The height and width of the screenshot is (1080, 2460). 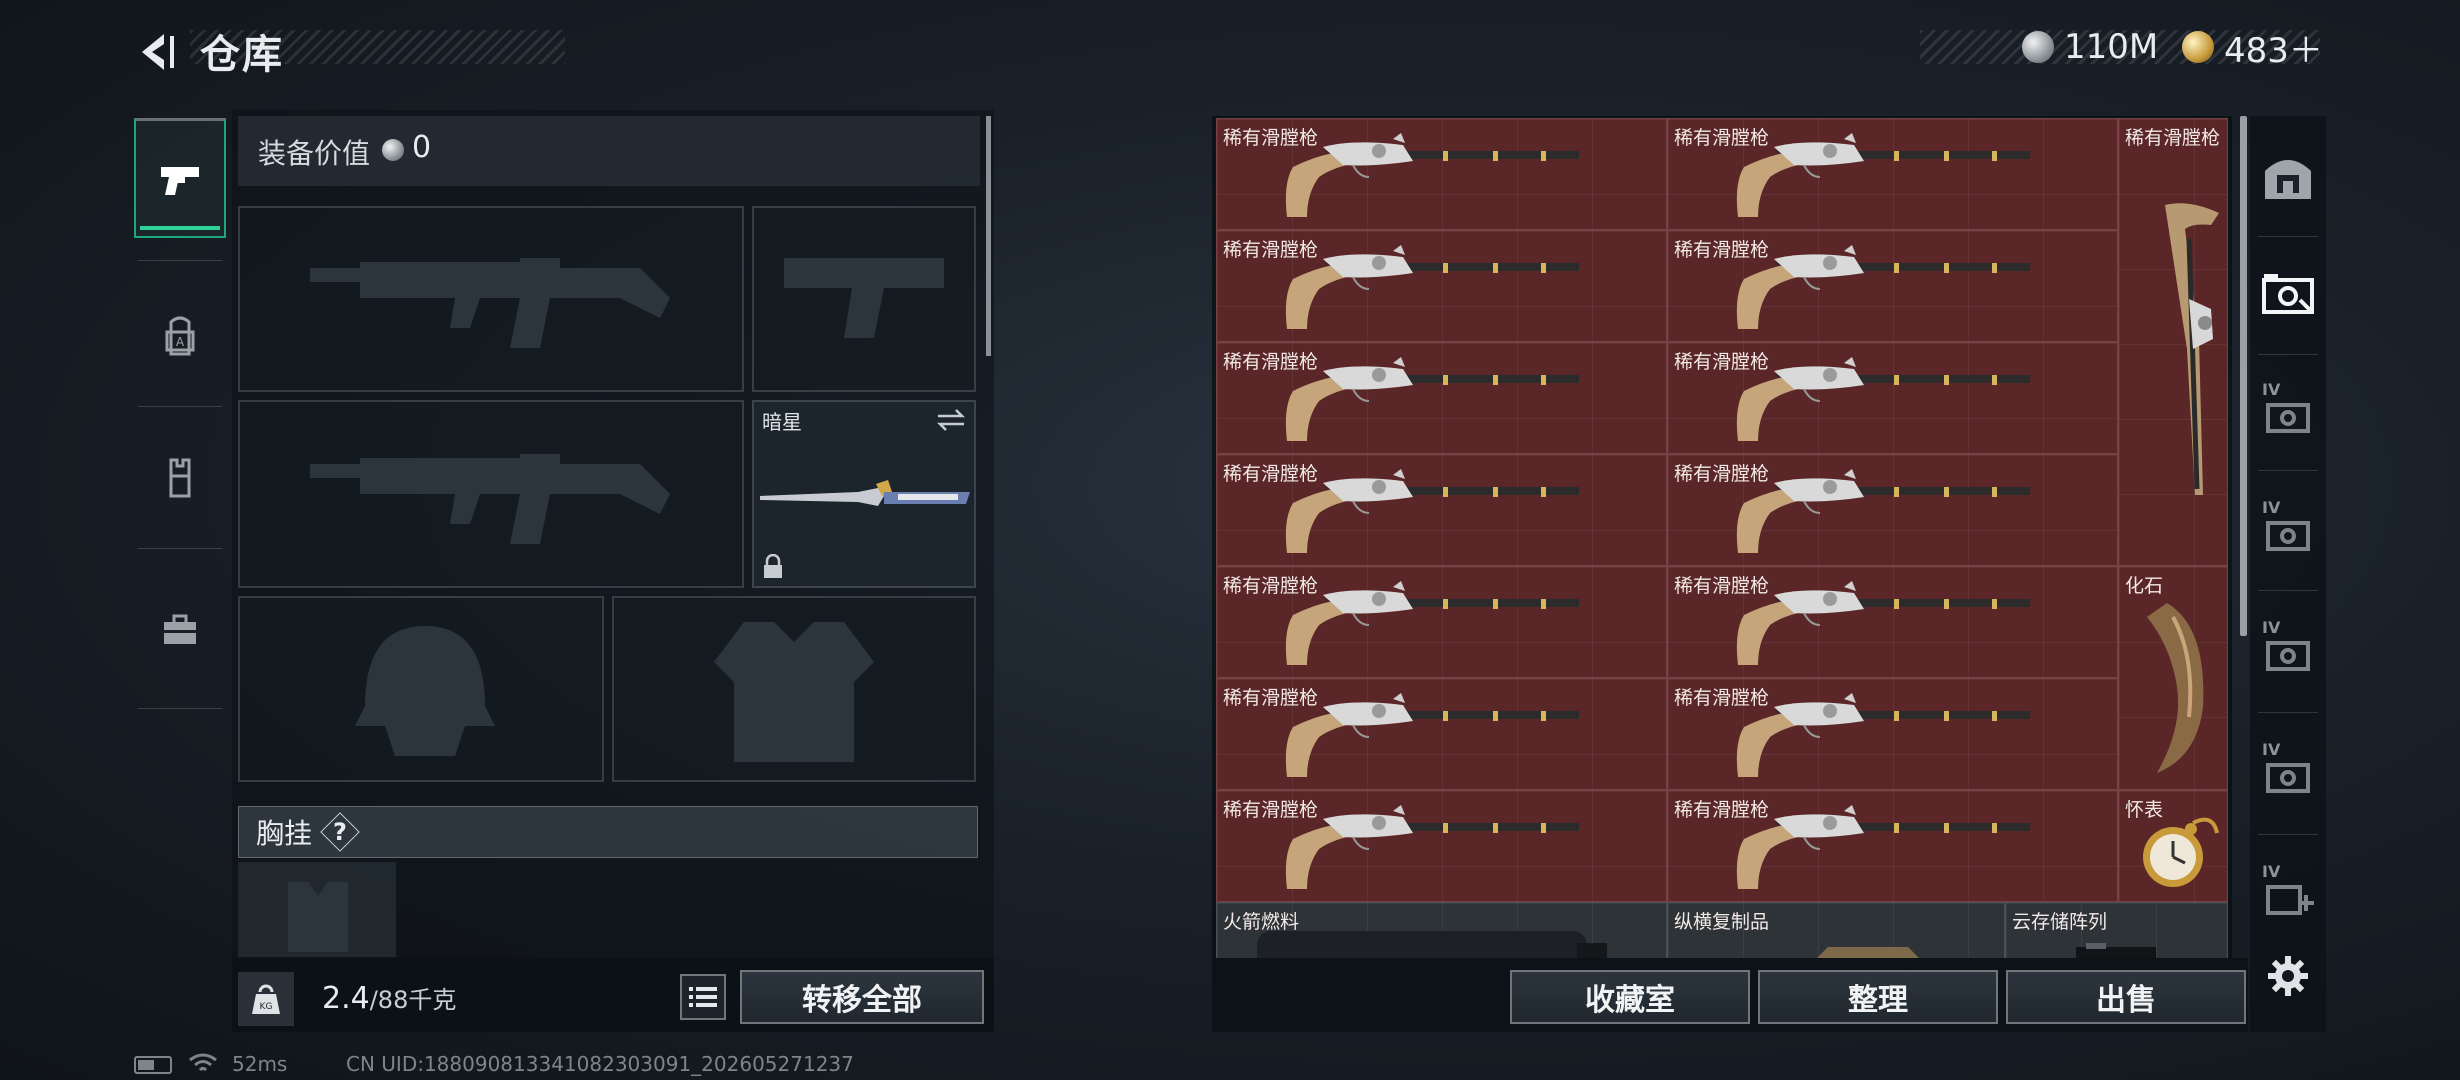 What do you see at coordinates (951, 420) in the screenshot?
I see `swap-icon` at bounding box center [951, 420].